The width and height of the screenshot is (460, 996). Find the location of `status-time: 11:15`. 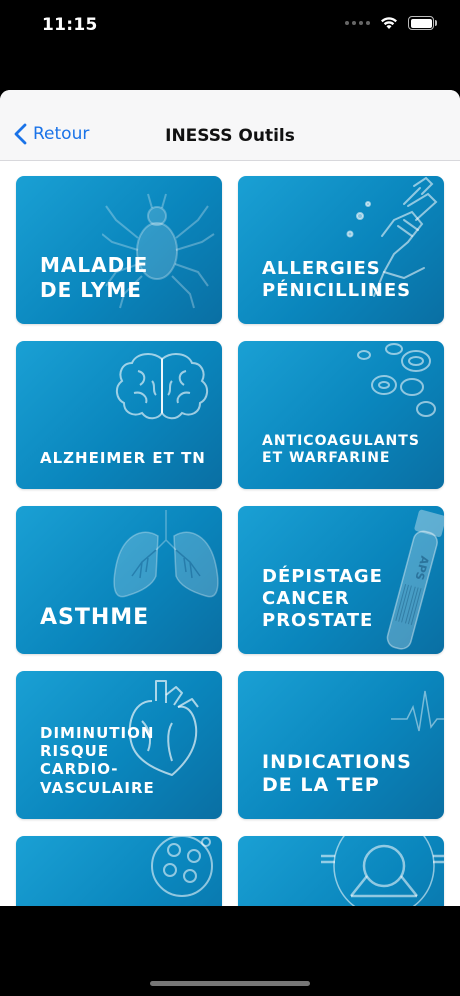

status-time: 11:15 is located at coordinates (70, 25).